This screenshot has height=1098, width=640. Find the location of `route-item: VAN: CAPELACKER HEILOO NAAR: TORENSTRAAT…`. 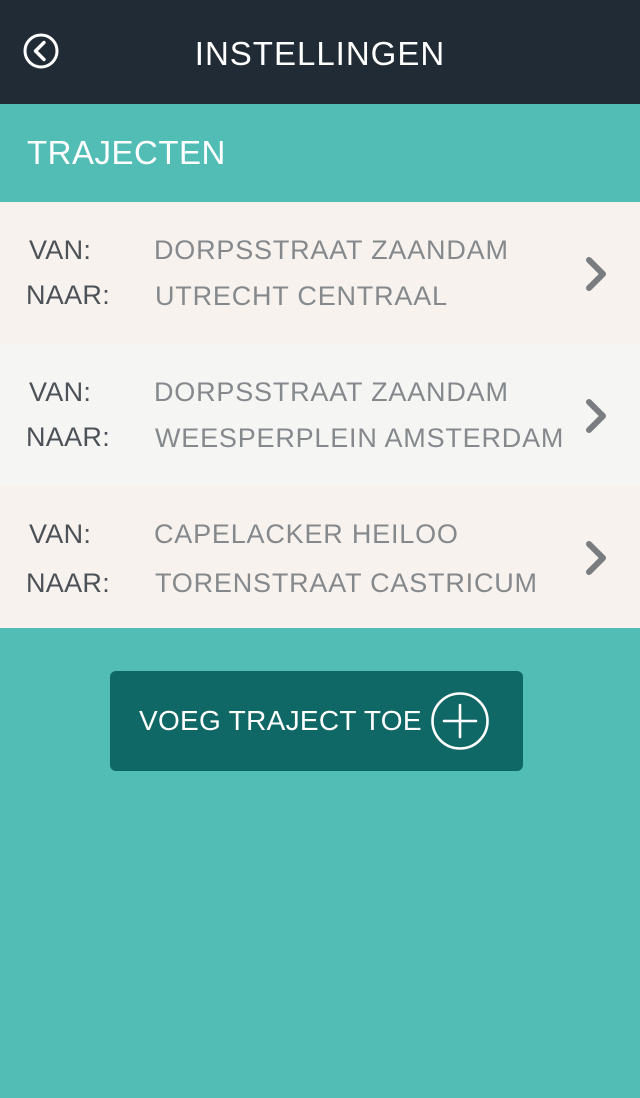

route-item: VAN: CAPELACKER HEILOO NAAR: TORENSTRAAT… is located at coordinates (320, 557).